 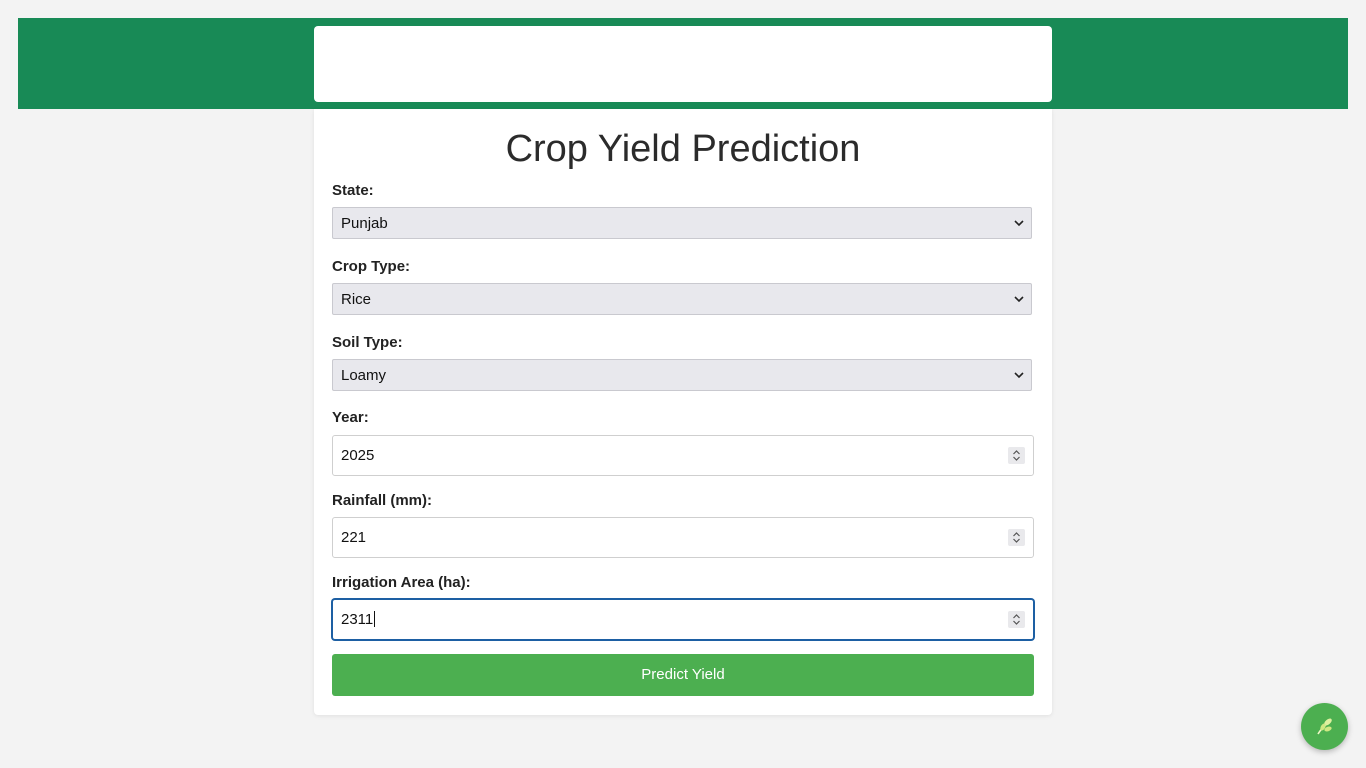 I want to click on state-select: Punjab, so click(x=682, y=223).